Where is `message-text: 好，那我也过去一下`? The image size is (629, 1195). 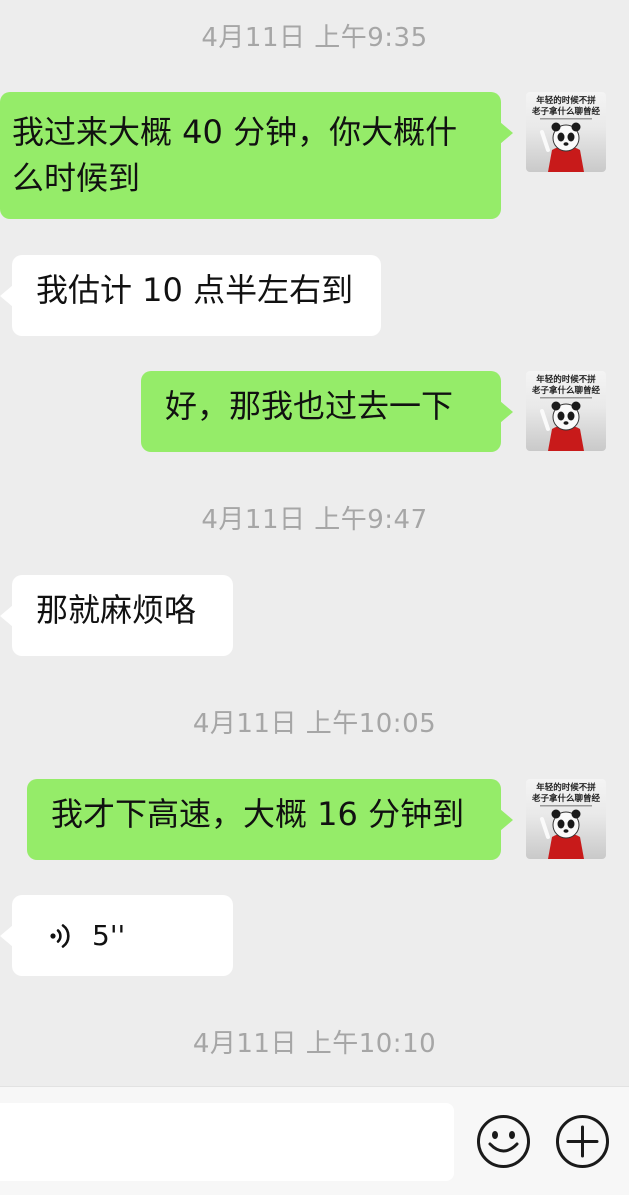 message-text: 好，那我也过去一下 is located at coordinates (309, 406).